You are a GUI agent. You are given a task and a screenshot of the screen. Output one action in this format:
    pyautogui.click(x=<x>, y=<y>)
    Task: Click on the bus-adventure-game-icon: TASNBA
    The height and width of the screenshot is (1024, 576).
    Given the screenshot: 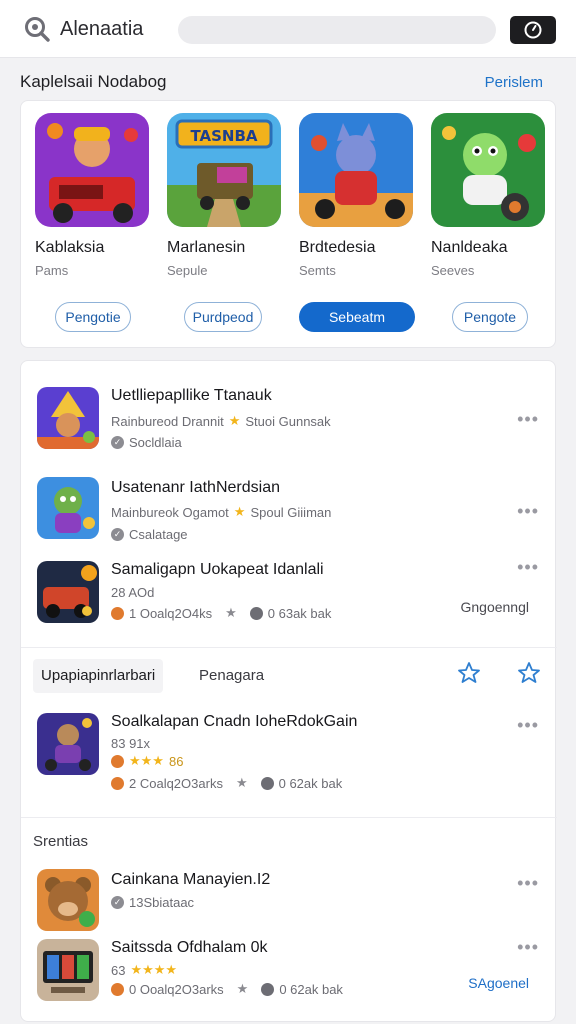 What is the action you would take?
    pyautogui.click(x=224, y=170)
    